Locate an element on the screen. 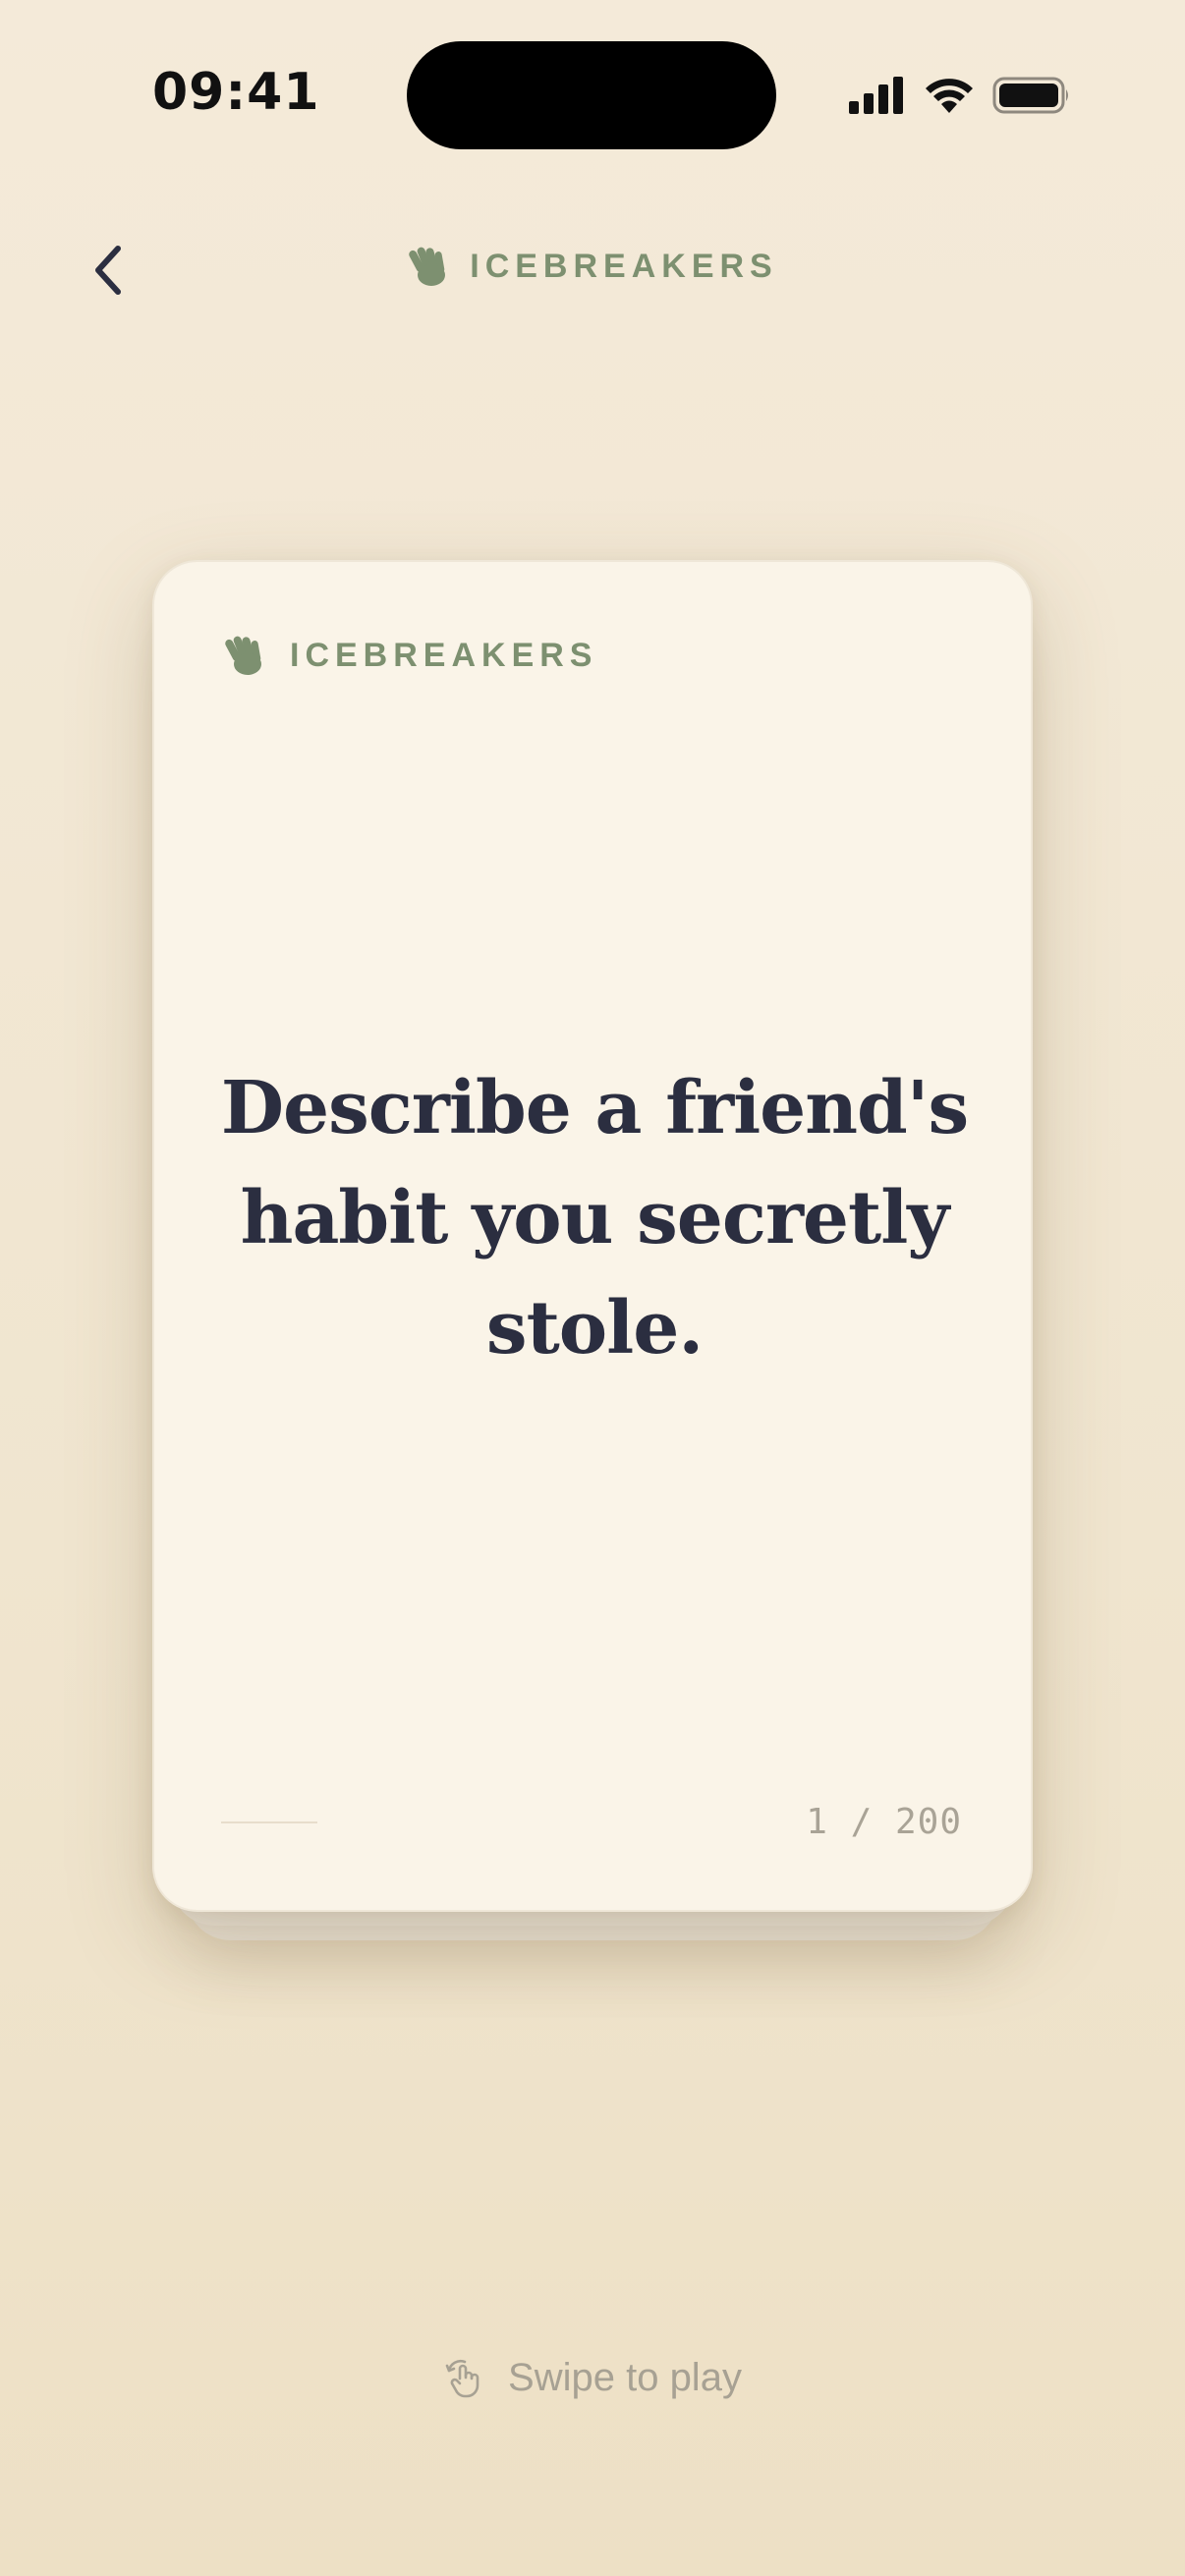  swipe-hint: Swipe to play is located at coordinates (592, 2378).